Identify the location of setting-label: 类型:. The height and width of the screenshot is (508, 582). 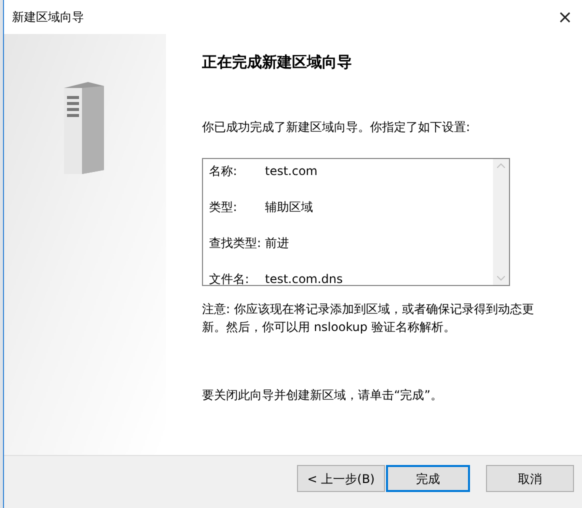
(223, 207).